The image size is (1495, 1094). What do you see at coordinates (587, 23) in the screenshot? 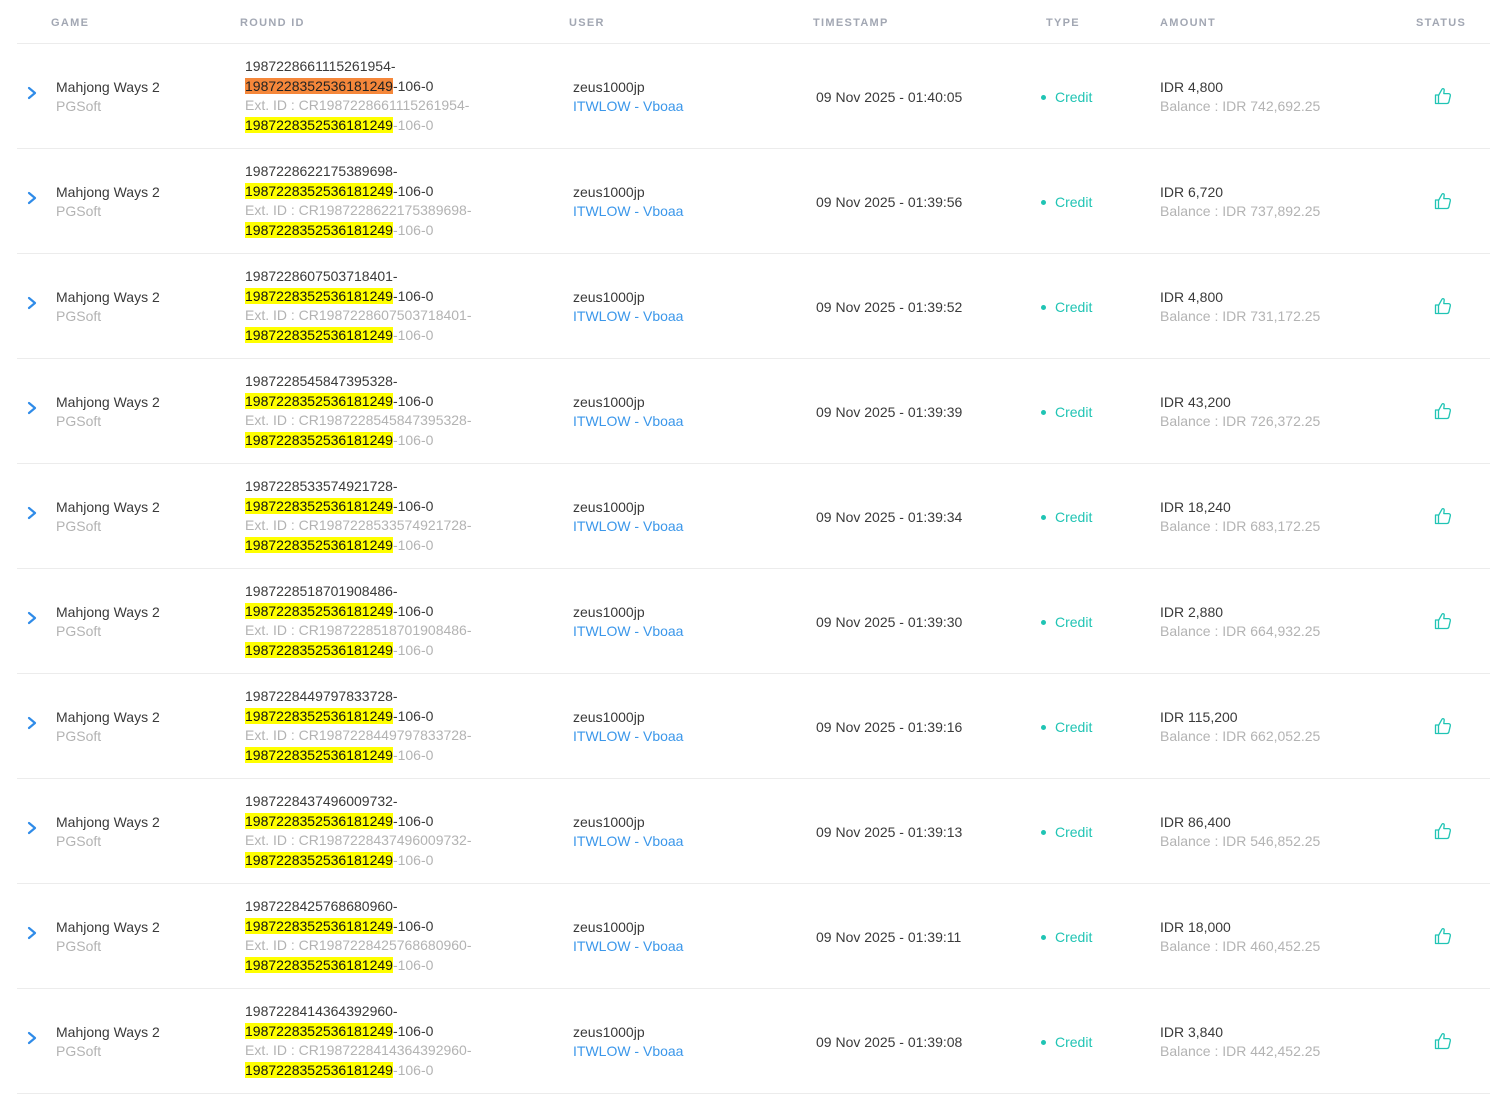
I see `header-user: USER` at bounding box center [587, 23].